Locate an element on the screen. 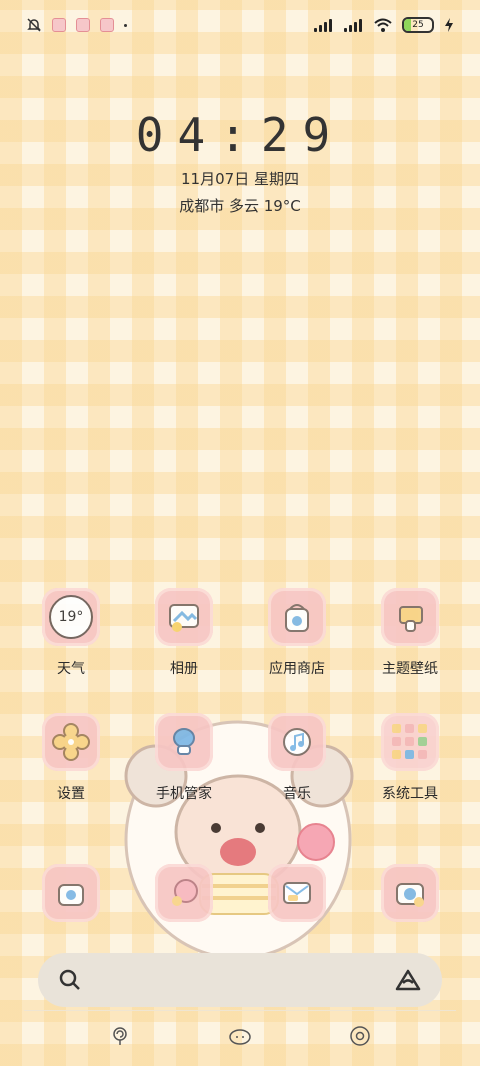 This screenshot has width=480, height=1066. shield-icon is located at coordinates (184, 741).